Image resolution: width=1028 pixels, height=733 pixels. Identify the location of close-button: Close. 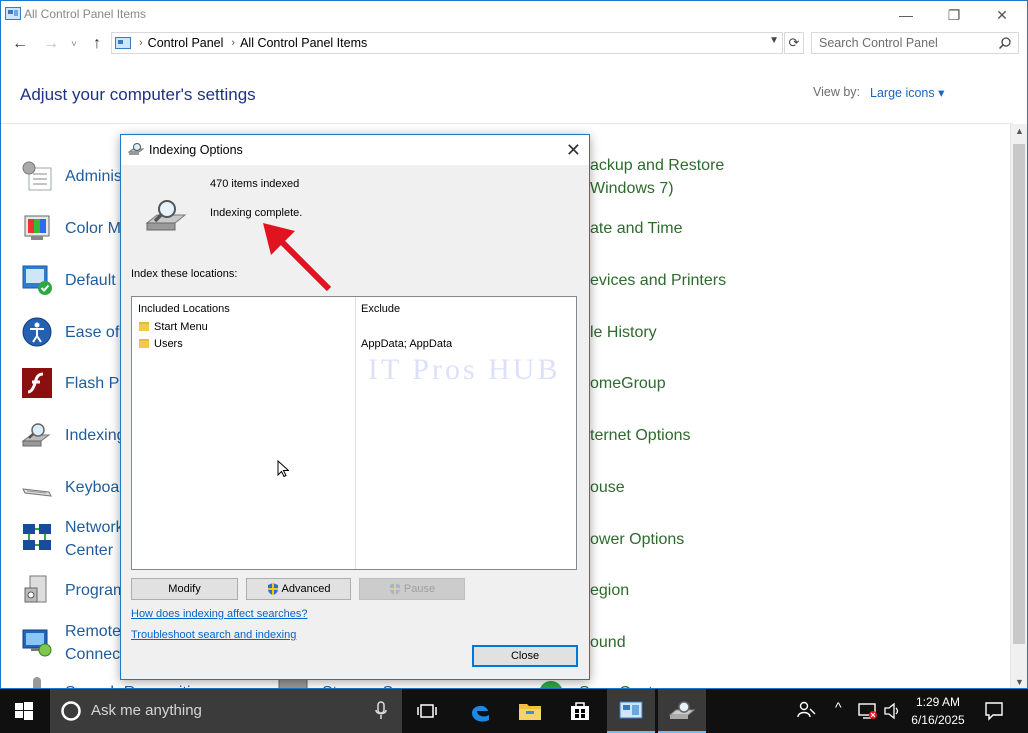
(525, 656).